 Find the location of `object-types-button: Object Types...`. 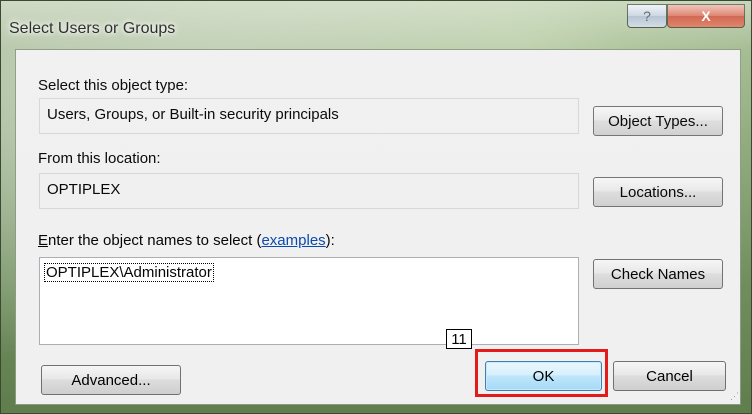

object-types-button: Object Types... is located at coordinates (658, 121).